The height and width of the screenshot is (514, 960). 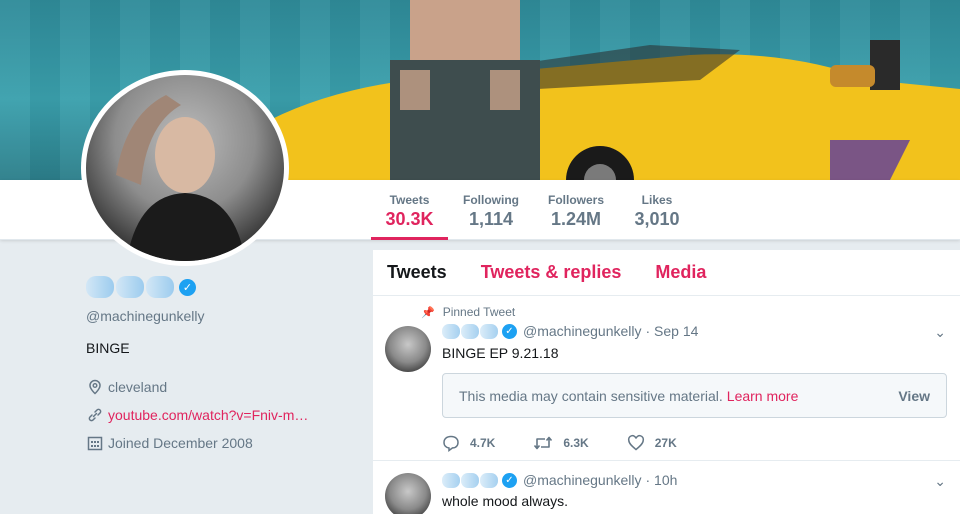 I want to click on reply-icon, so click(x=451, y=443).